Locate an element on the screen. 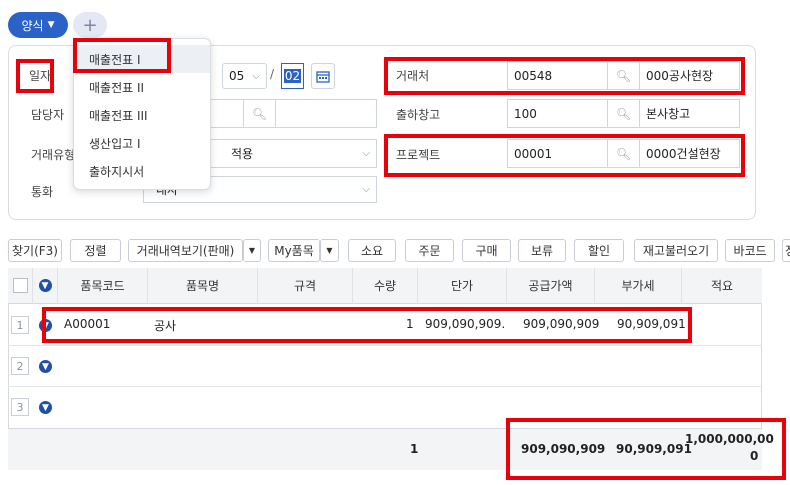 The width and height of the screenshot is (790, 485). day-input: 02 is located at coordinates (292, 76).